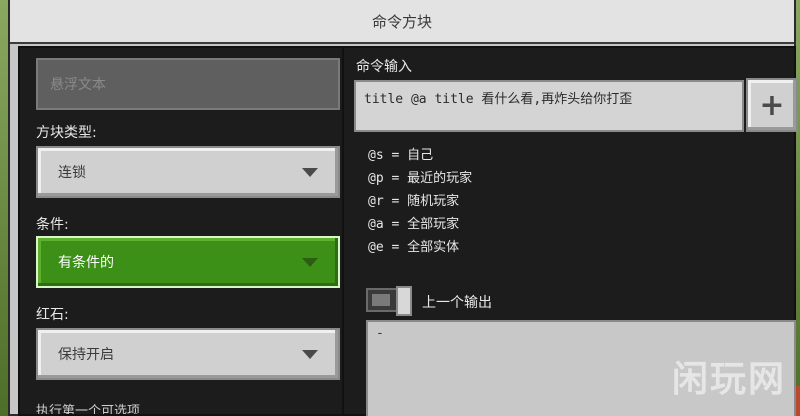 The image size is (800, 416). What do you see at coordinates (66, 133) in the screenshot?
I see `block-type-label: 方块类型:` at bounding box center [66, 133].